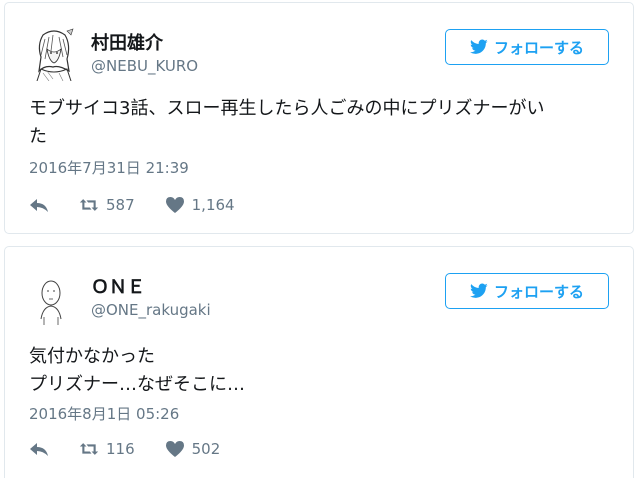 Image resolution: width=640 pixels, height=478 pixels. I want to click on tweet-actions: 116 502, so click(124, 449).